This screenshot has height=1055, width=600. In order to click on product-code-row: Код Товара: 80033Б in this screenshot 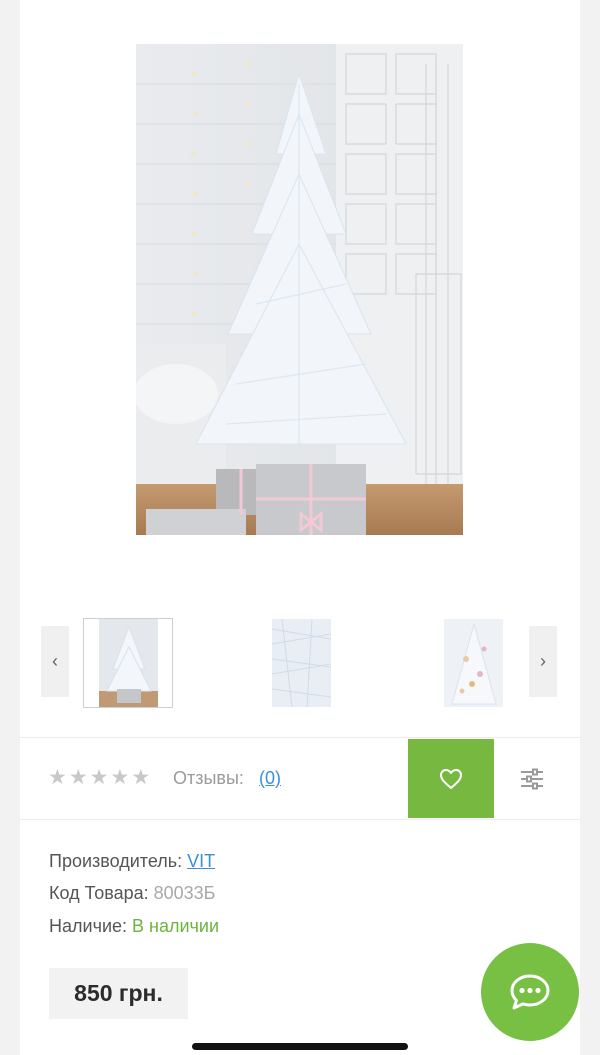, I will do `click(132, 893)`.